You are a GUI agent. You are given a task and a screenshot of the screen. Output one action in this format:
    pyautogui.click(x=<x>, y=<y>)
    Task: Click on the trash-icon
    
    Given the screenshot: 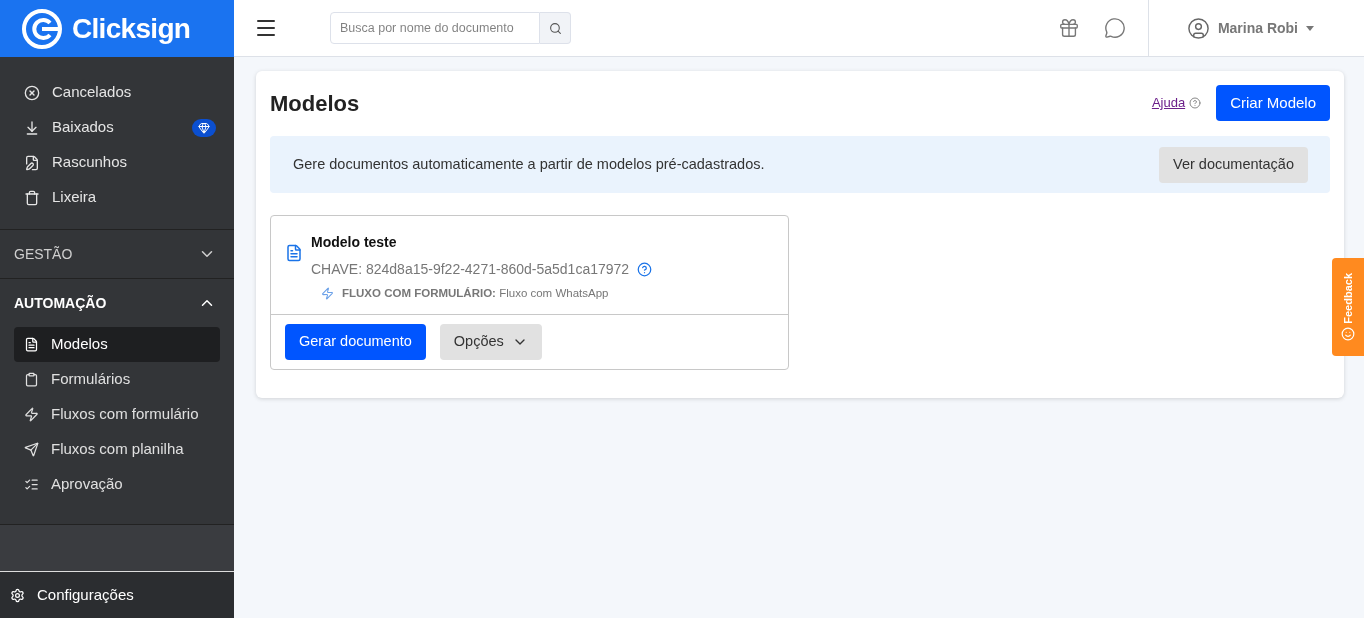 What is the action you would take?
    pyautogui.click(x=32, y=197)
    